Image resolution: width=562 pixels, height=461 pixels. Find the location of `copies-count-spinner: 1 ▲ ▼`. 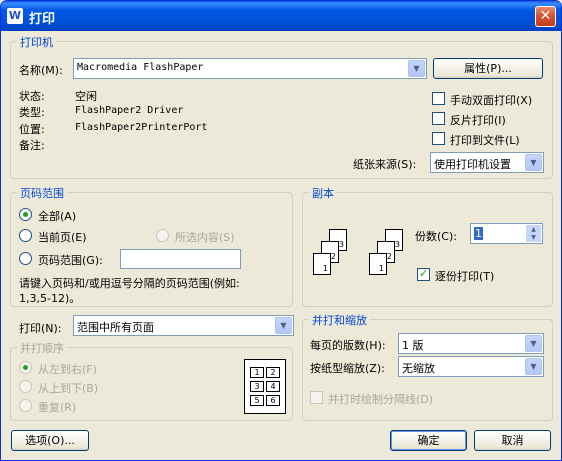

copies-count-spinner: 1 ▲ ▼ is located at coordinates (506, 233).